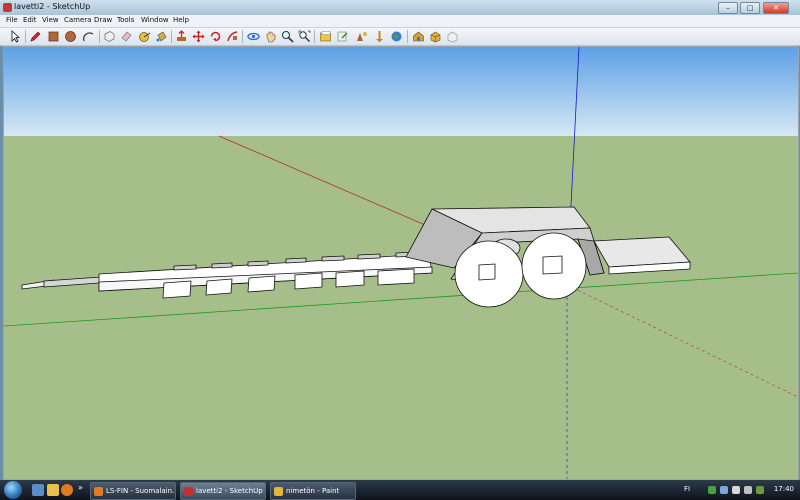  I want to click on task-label: nimetön - Paint, so click(313, 491).